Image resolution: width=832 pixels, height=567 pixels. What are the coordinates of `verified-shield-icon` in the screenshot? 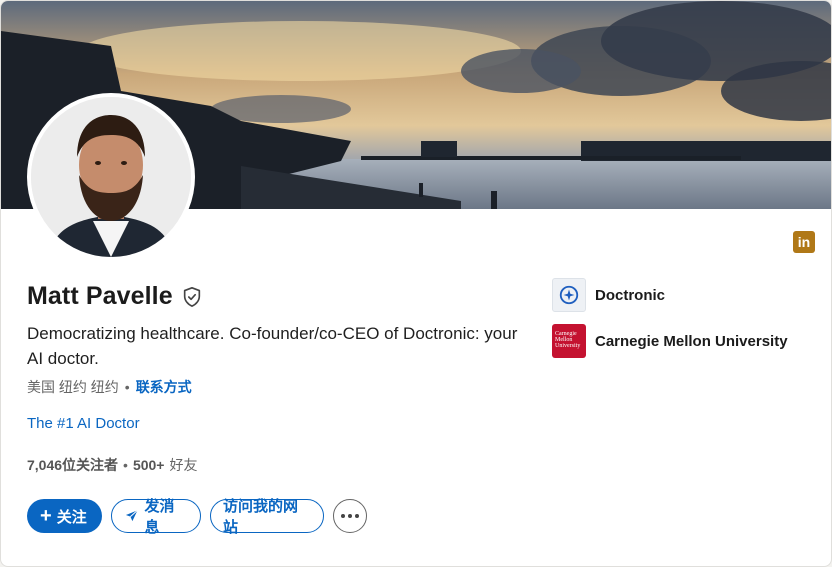 It's located at (192, 297).